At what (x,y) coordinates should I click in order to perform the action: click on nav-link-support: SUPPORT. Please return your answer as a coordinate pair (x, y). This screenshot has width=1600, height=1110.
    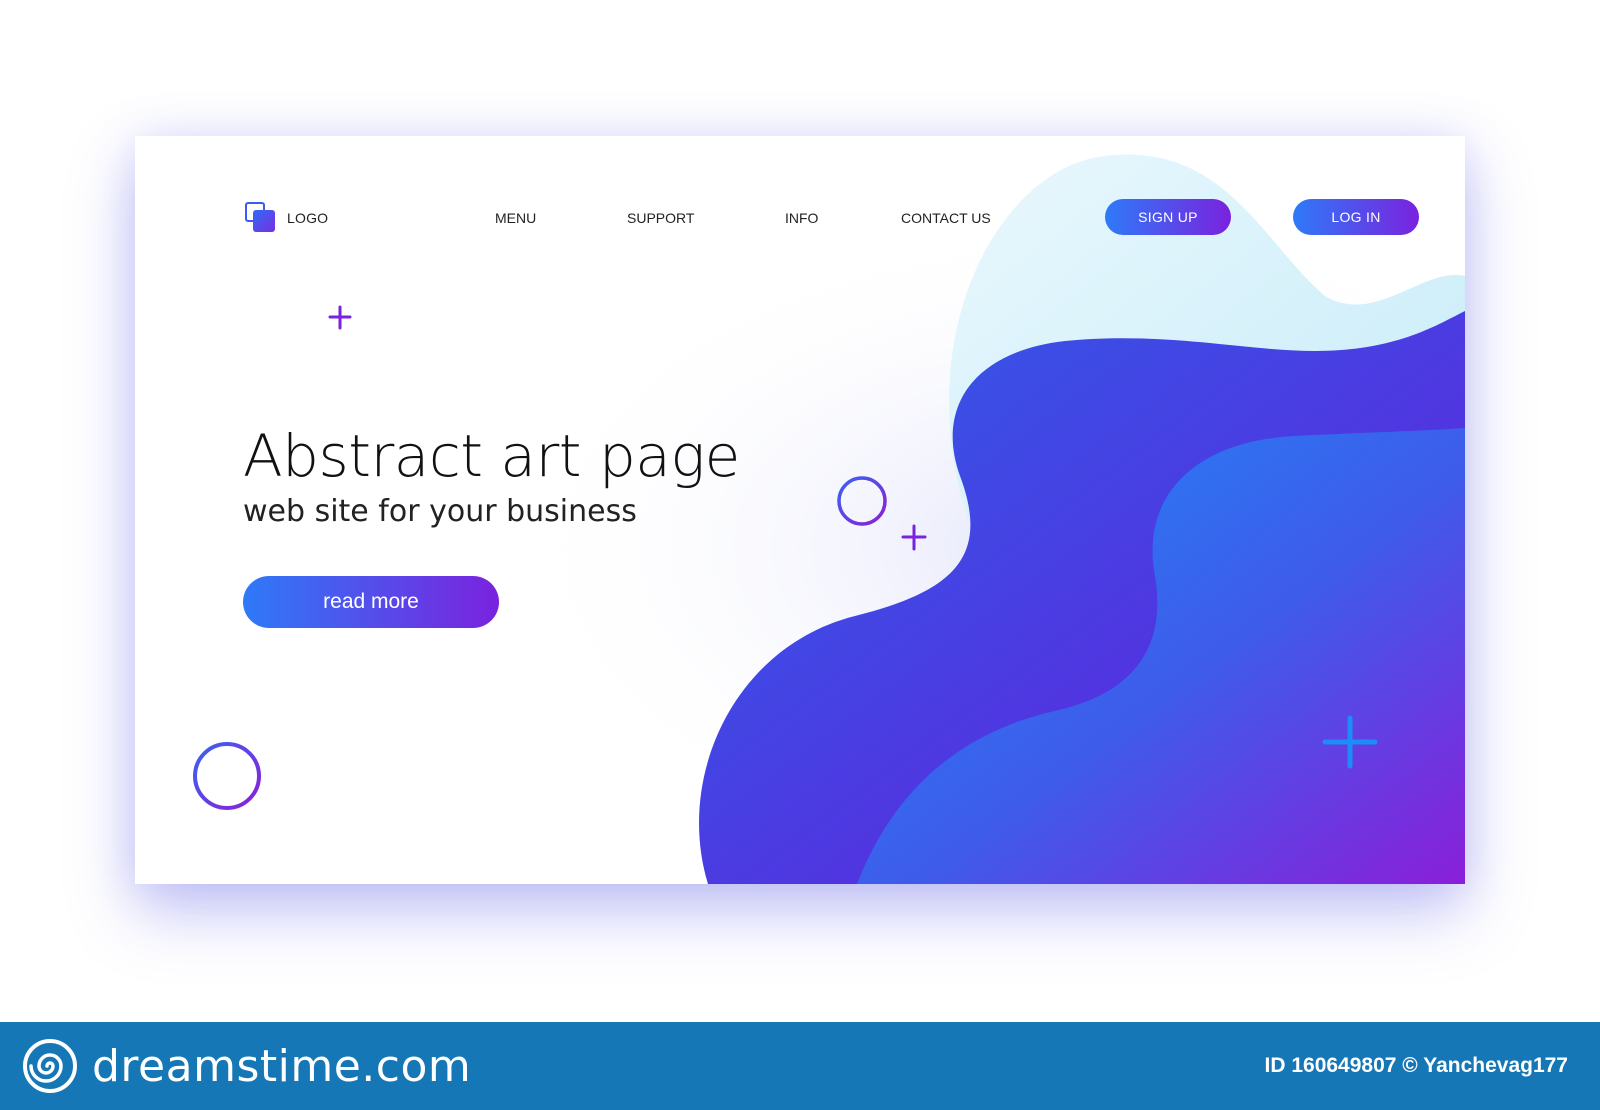
    Looking at the image, I should click on (660, 218).